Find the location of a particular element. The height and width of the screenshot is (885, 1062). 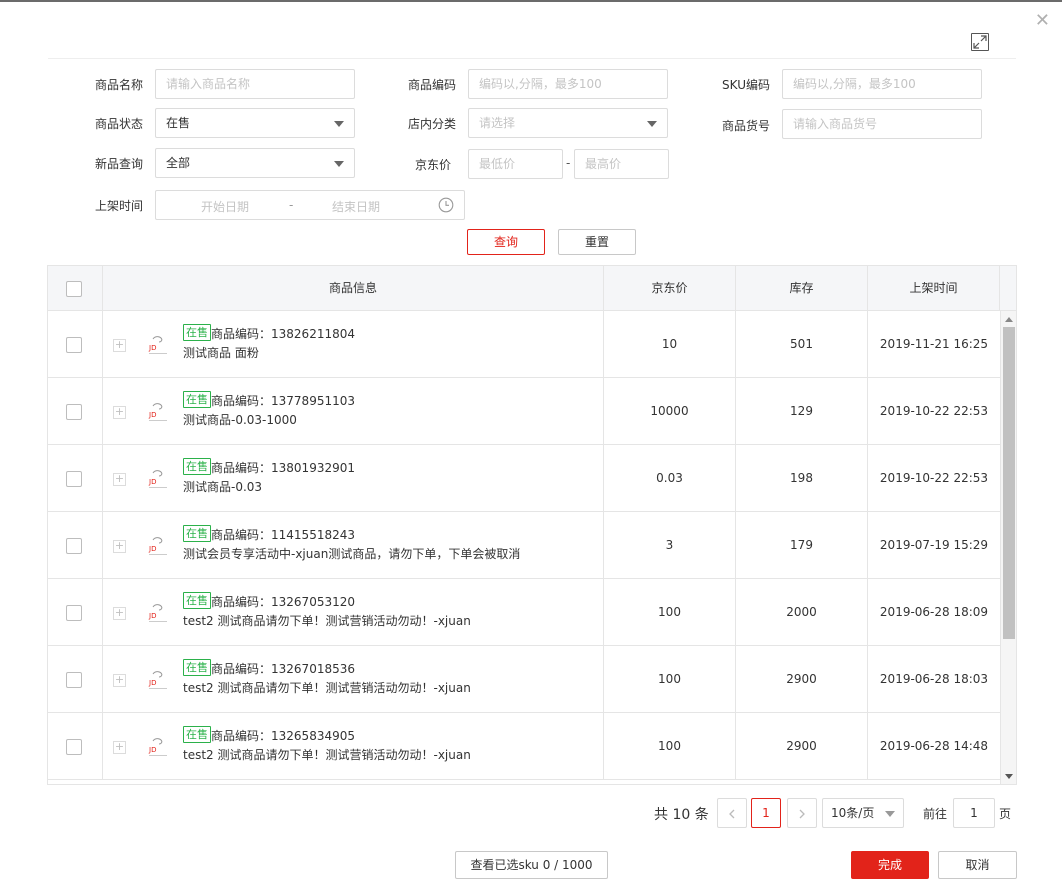

page-size-select: 10条/页 is located at coordinates (863, 813).